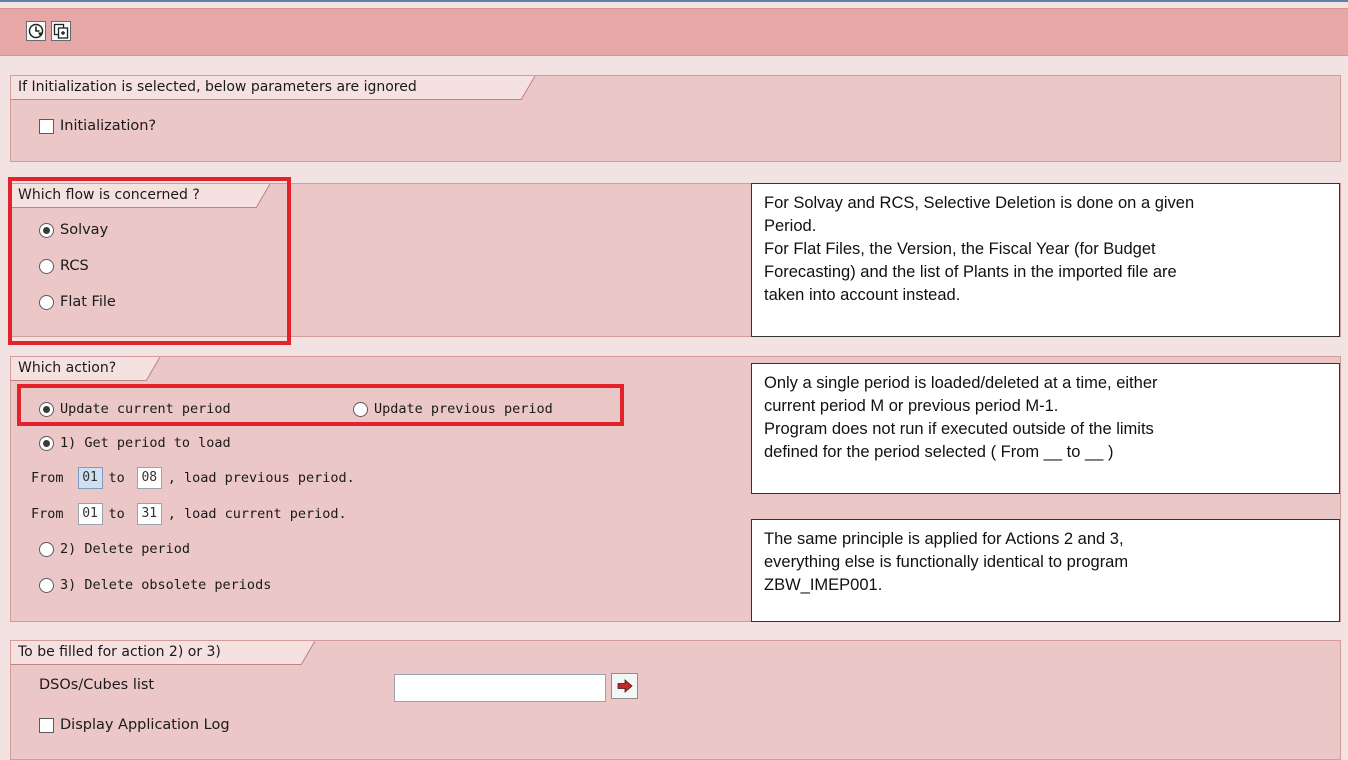 This screenshot has width=1348, height=760. I want to click on window-top-border, so click(674, 1).